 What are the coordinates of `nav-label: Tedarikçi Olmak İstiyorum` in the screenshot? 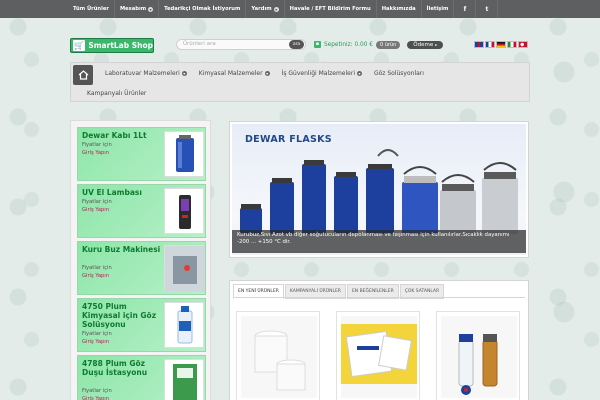 It's located at (202, 9).